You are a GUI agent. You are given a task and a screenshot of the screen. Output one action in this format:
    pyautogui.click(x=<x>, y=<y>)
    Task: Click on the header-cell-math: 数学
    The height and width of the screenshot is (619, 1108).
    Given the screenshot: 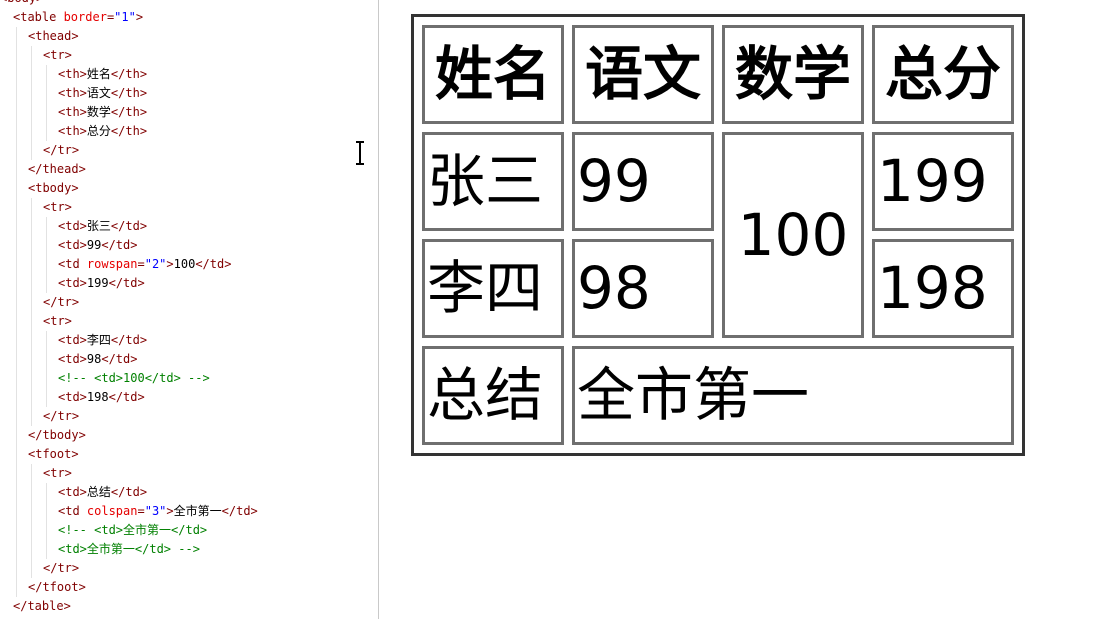 What is the action you would take?
    pyautogui.click(x=793, y=74)
    